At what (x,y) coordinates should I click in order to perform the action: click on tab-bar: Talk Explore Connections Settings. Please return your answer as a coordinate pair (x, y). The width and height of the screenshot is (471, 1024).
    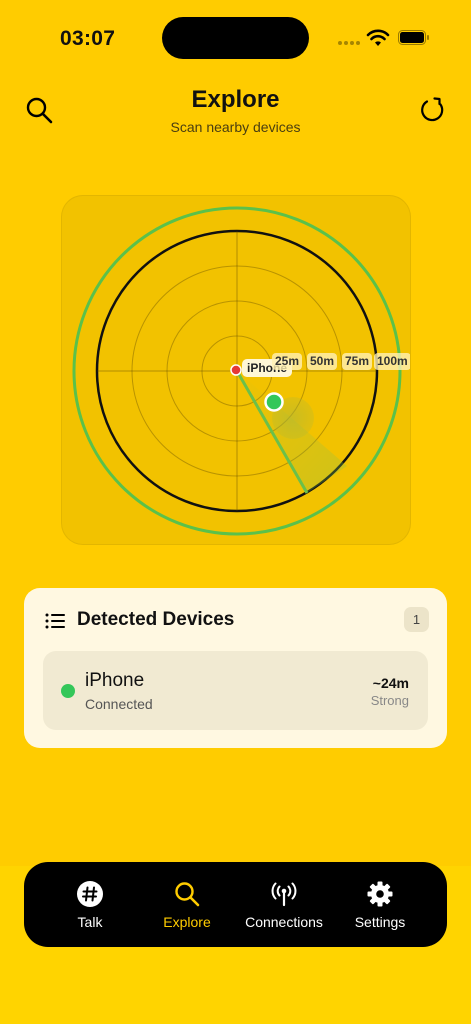
    Looking at the image, I should click on (235, 904).